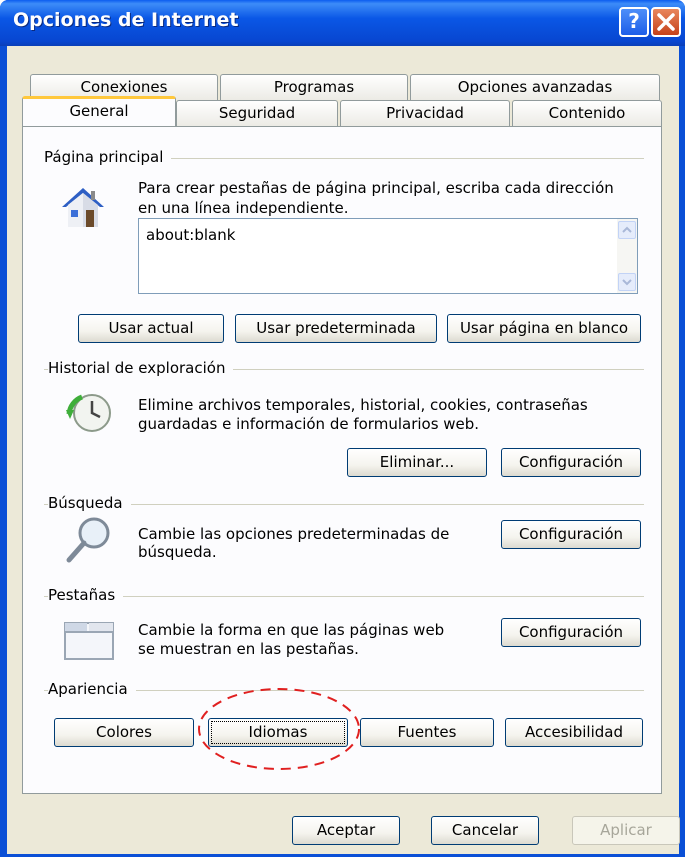 The height and width of the screenshot is (857, 685). I want to click on tabs-settings-button: Configuración, so click(571, 632).